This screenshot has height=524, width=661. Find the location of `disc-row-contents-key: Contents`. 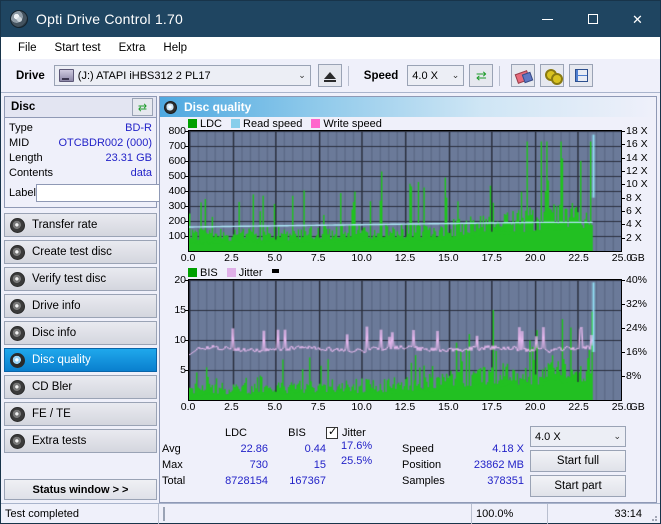

disc-row-contents-key: Contents is located at coordinates (31, 172).